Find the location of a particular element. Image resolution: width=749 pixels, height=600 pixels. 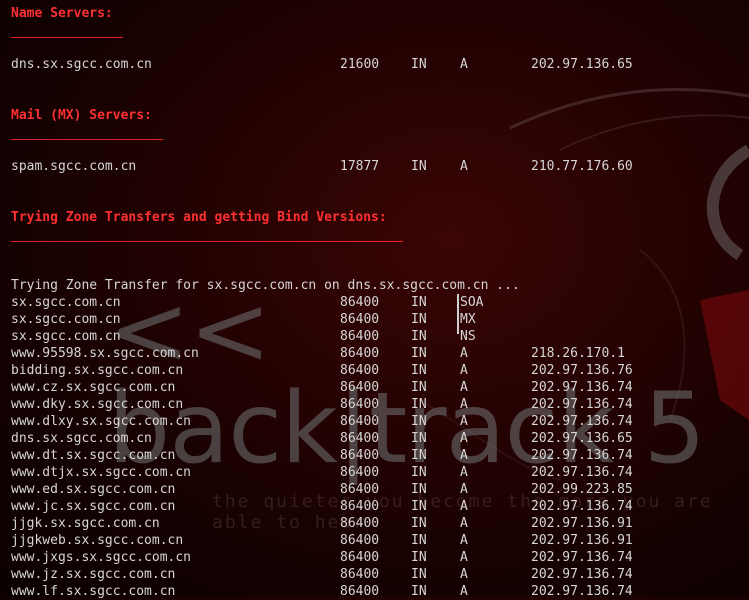

record-host: www.dt.sx.sgcc.com.cn is located at coordinates (93, 455).